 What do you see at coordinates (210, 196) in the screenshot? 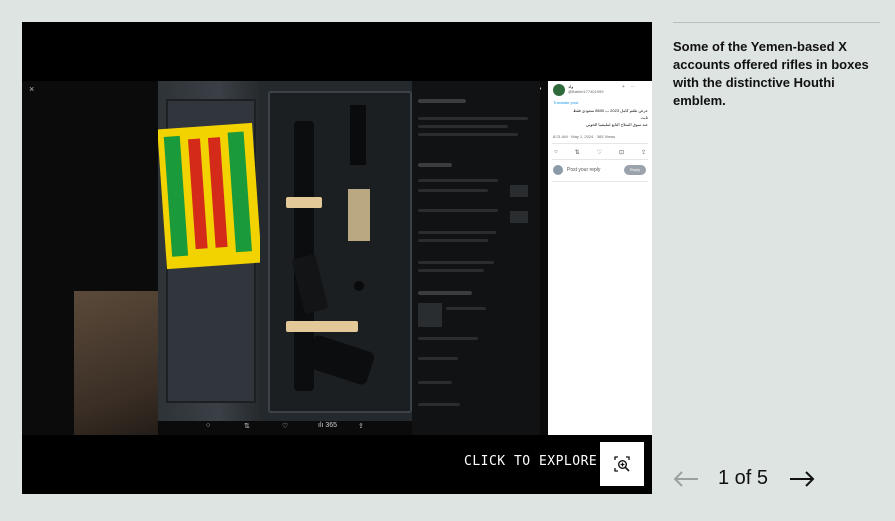
I see `houthi-emblem-sticker` at bounding box center [210, 196].